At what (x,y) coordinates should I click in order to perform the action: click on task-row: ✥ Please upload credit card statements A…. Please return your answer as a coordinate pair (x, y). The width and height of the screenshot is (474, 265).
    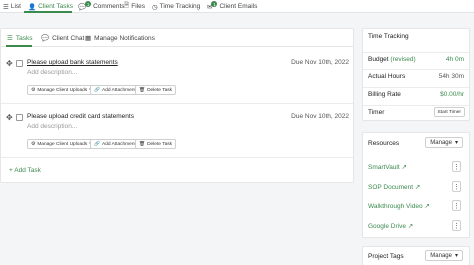
    Looking at the image, I should click on (177, 134).